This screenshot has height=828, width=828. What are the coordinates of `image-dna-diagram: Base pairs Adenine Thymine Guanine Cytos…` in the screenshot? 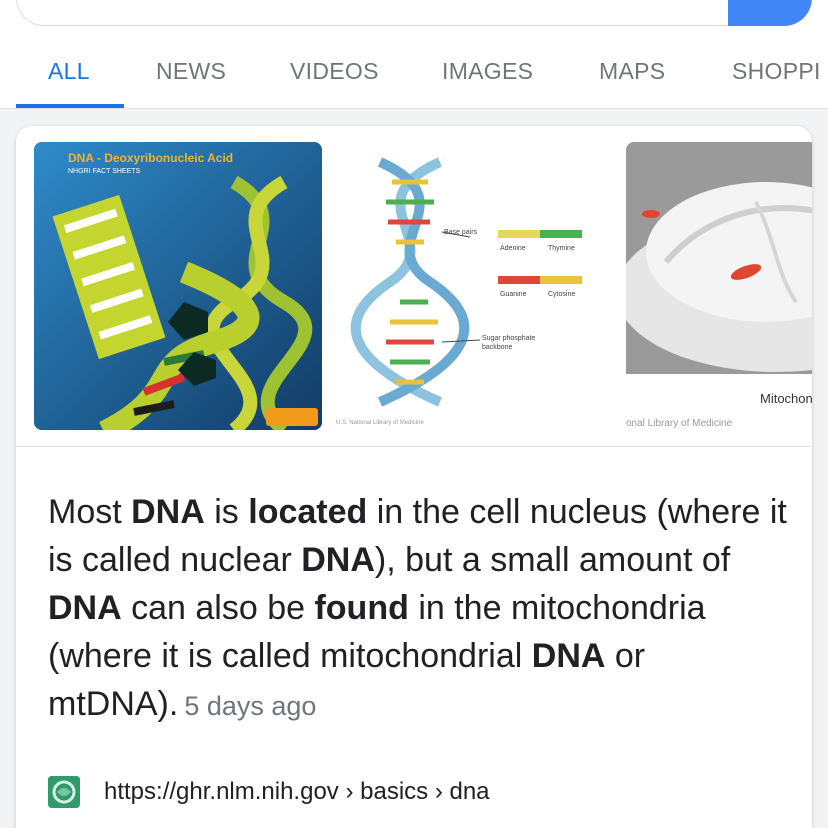 It's located at (474, 286).